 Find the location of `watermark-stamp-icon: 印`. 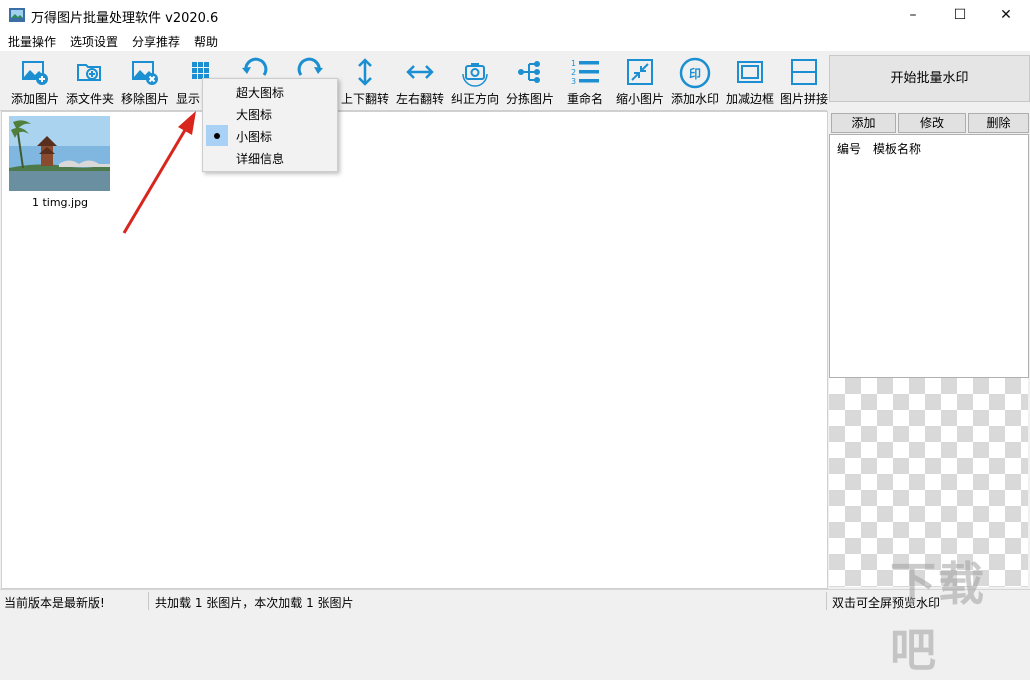

watermark-stamp-icon: 印 is located at coordinates (695, 73).